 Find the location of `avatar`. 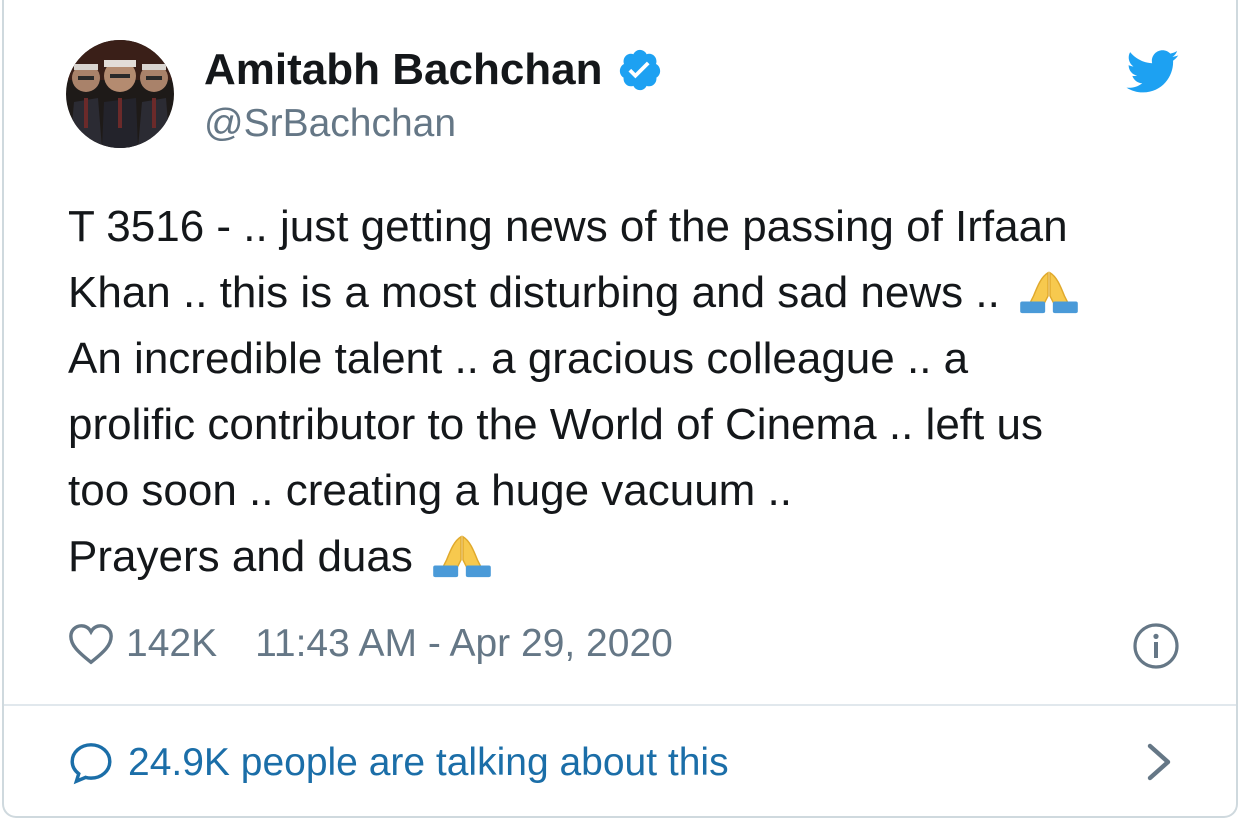

avatar is located at coordinates (120, 94).